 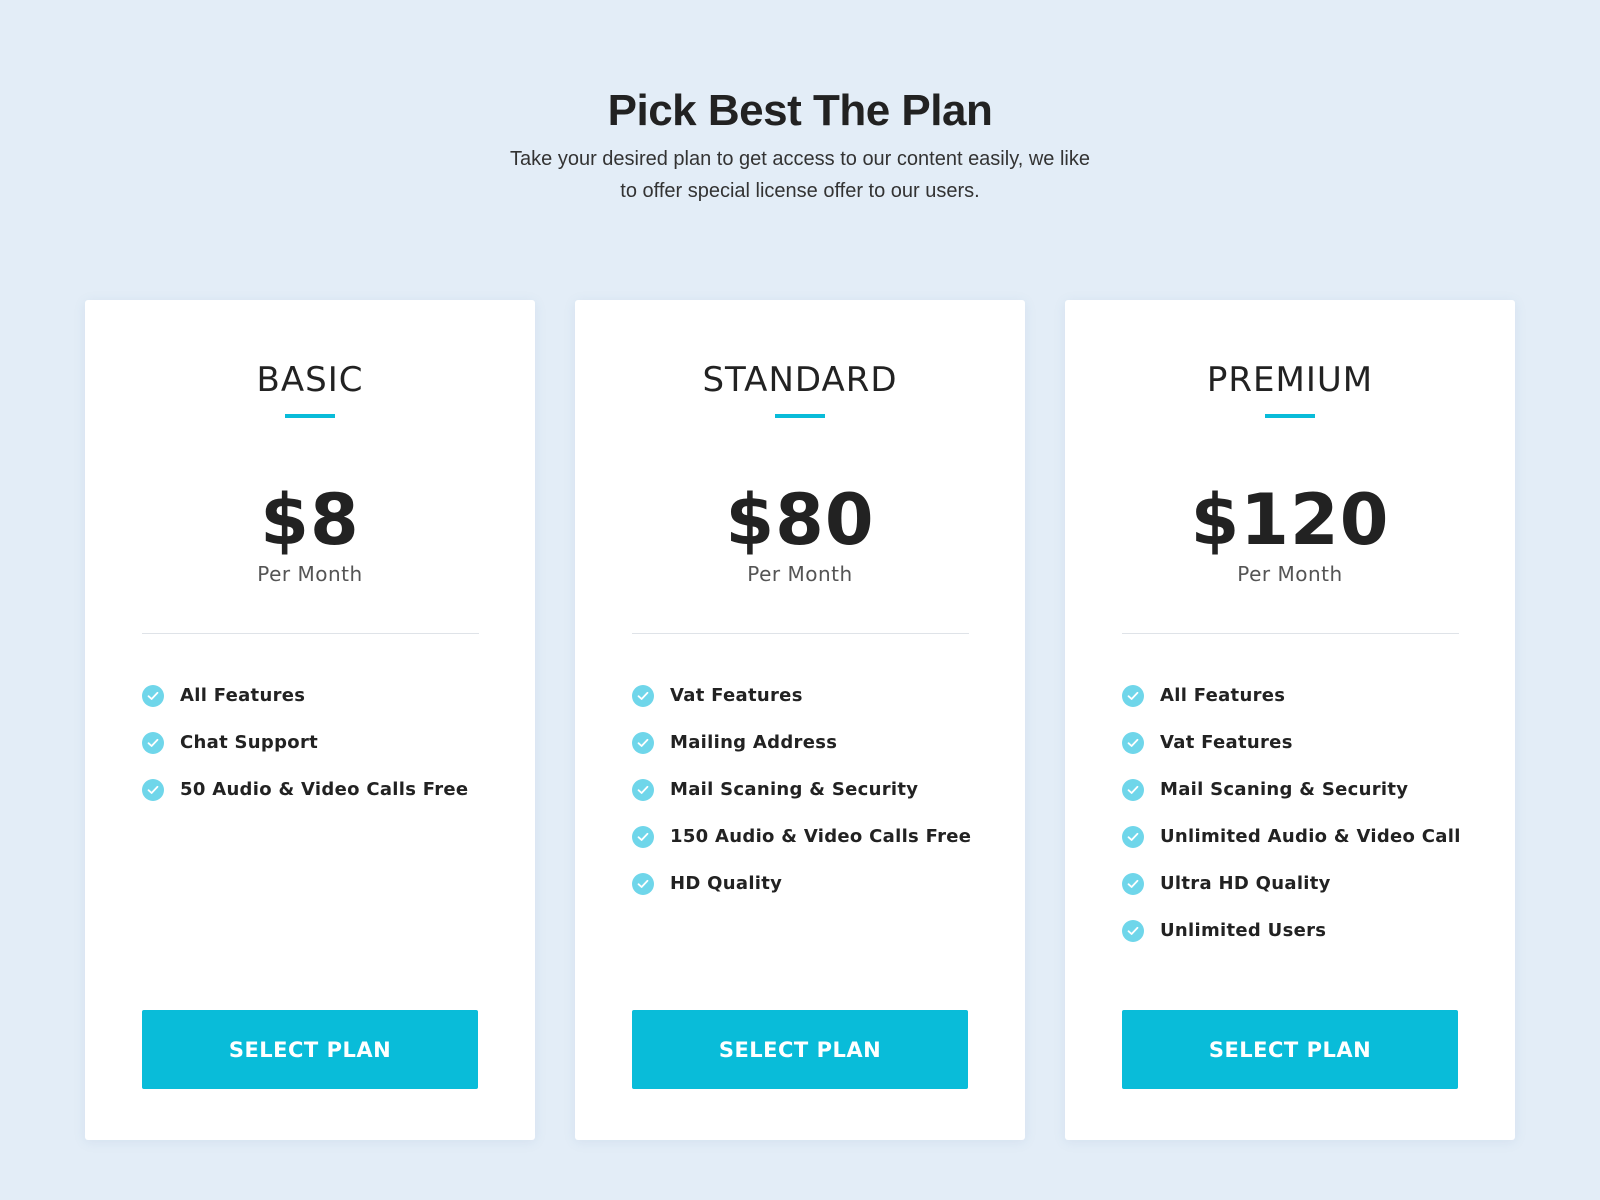 I want to click on feature-item: Mailing Address, so click(x=801, y=742).